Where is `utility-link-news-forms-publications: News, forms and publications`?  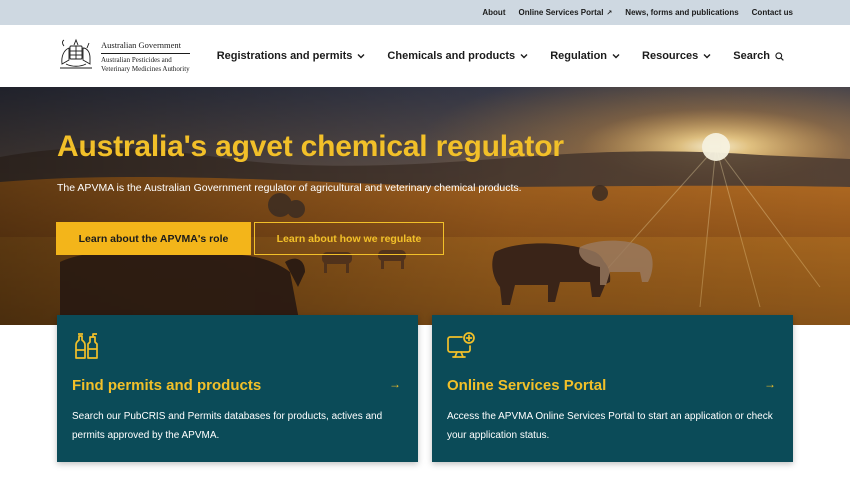 utility-link-news-forms-publications: News, forms and publications is located at coordinates (681, 12).